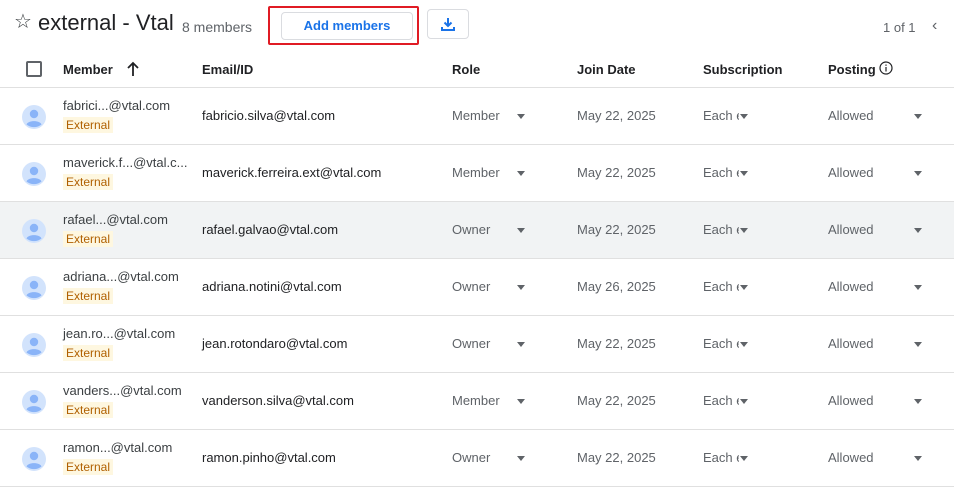  Describe the element at coordinates (886, 68) in the screenshot. I see `info-icon` at that location.